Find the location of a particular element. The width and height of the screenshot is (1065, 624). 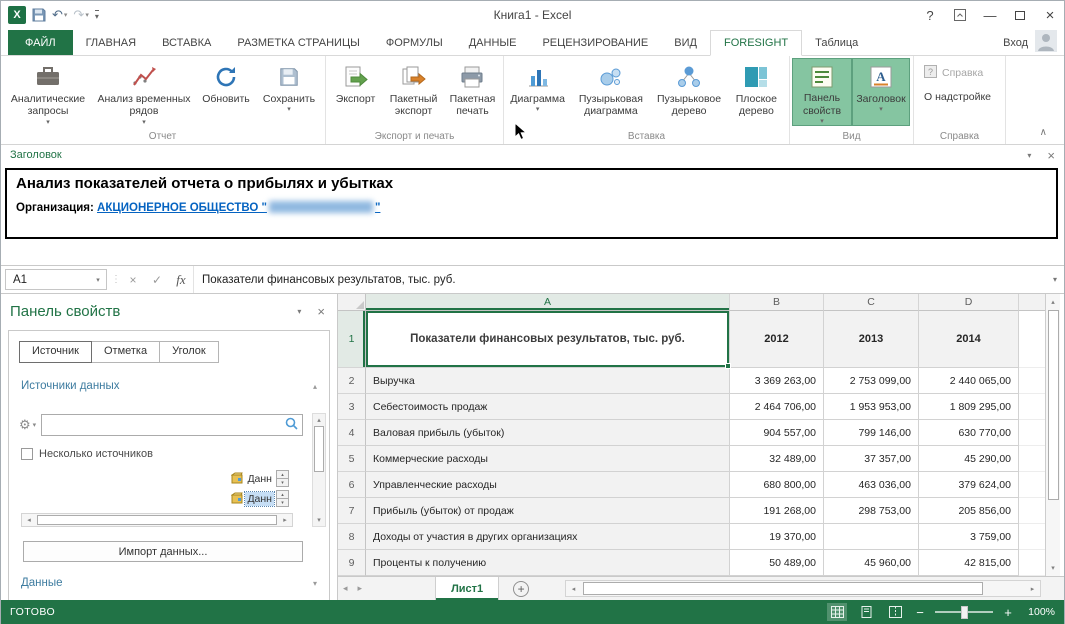

cell-b3: 2 464 706,00 is located at coordinates (777, 407).